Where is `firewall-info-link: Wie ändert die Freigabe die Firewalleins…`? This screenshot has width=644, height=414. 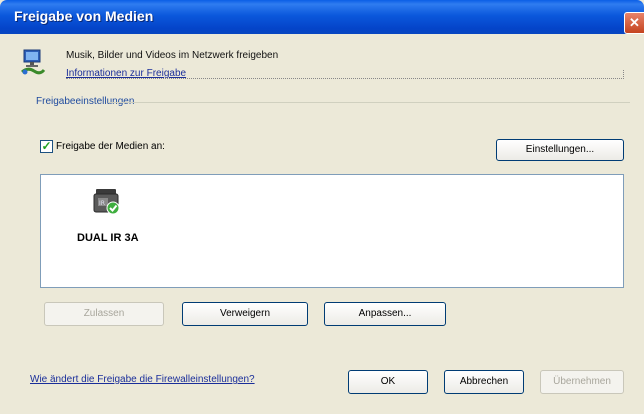
firewall-info-link: Wie ändert die Freigabe die Firewalleins… is located at coordinates (142, 379).